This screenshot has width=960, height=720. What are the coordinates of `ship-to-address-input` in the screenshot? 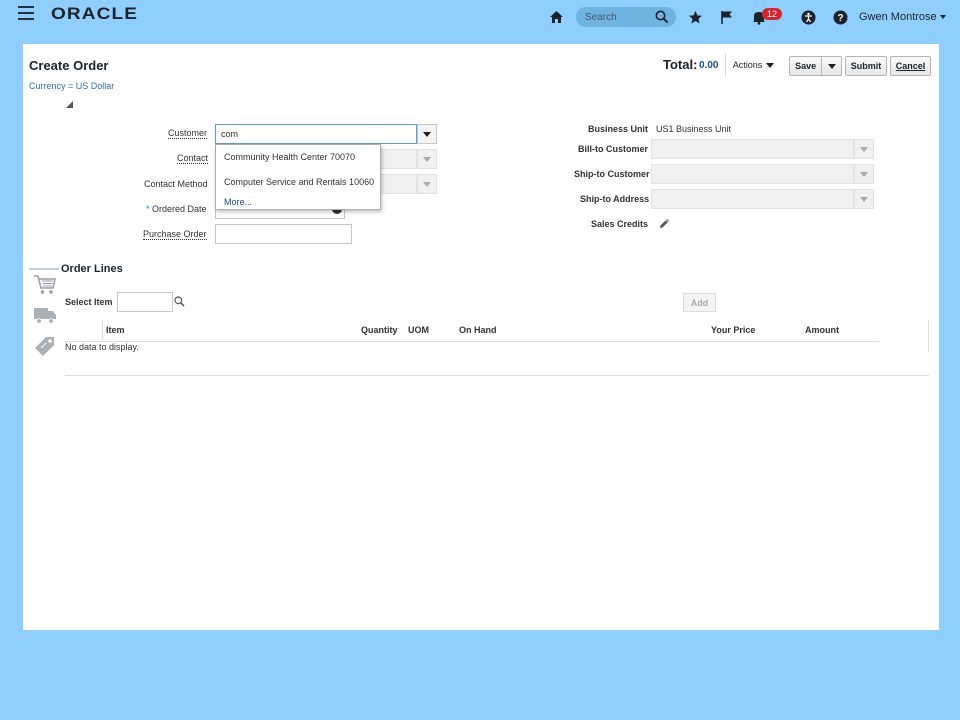 It's located at (752, 199).